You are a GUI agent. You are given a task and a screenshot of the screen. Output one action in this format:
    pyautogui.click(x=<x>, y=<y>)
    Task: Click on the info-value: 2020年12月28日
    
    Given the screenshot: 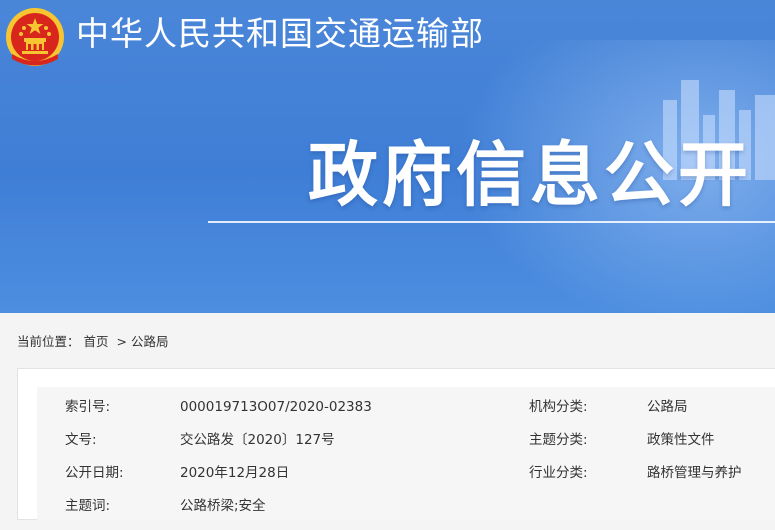 What is the action you would take?
    pyautogui.click(x=235, y=473)
    